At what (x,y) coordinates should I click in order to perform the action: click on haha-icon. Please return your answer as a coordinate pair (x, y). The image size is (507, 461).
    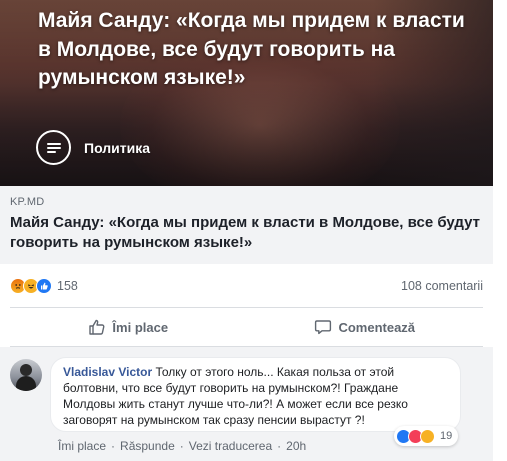
    Looking at the image, I should click on (427, 436).